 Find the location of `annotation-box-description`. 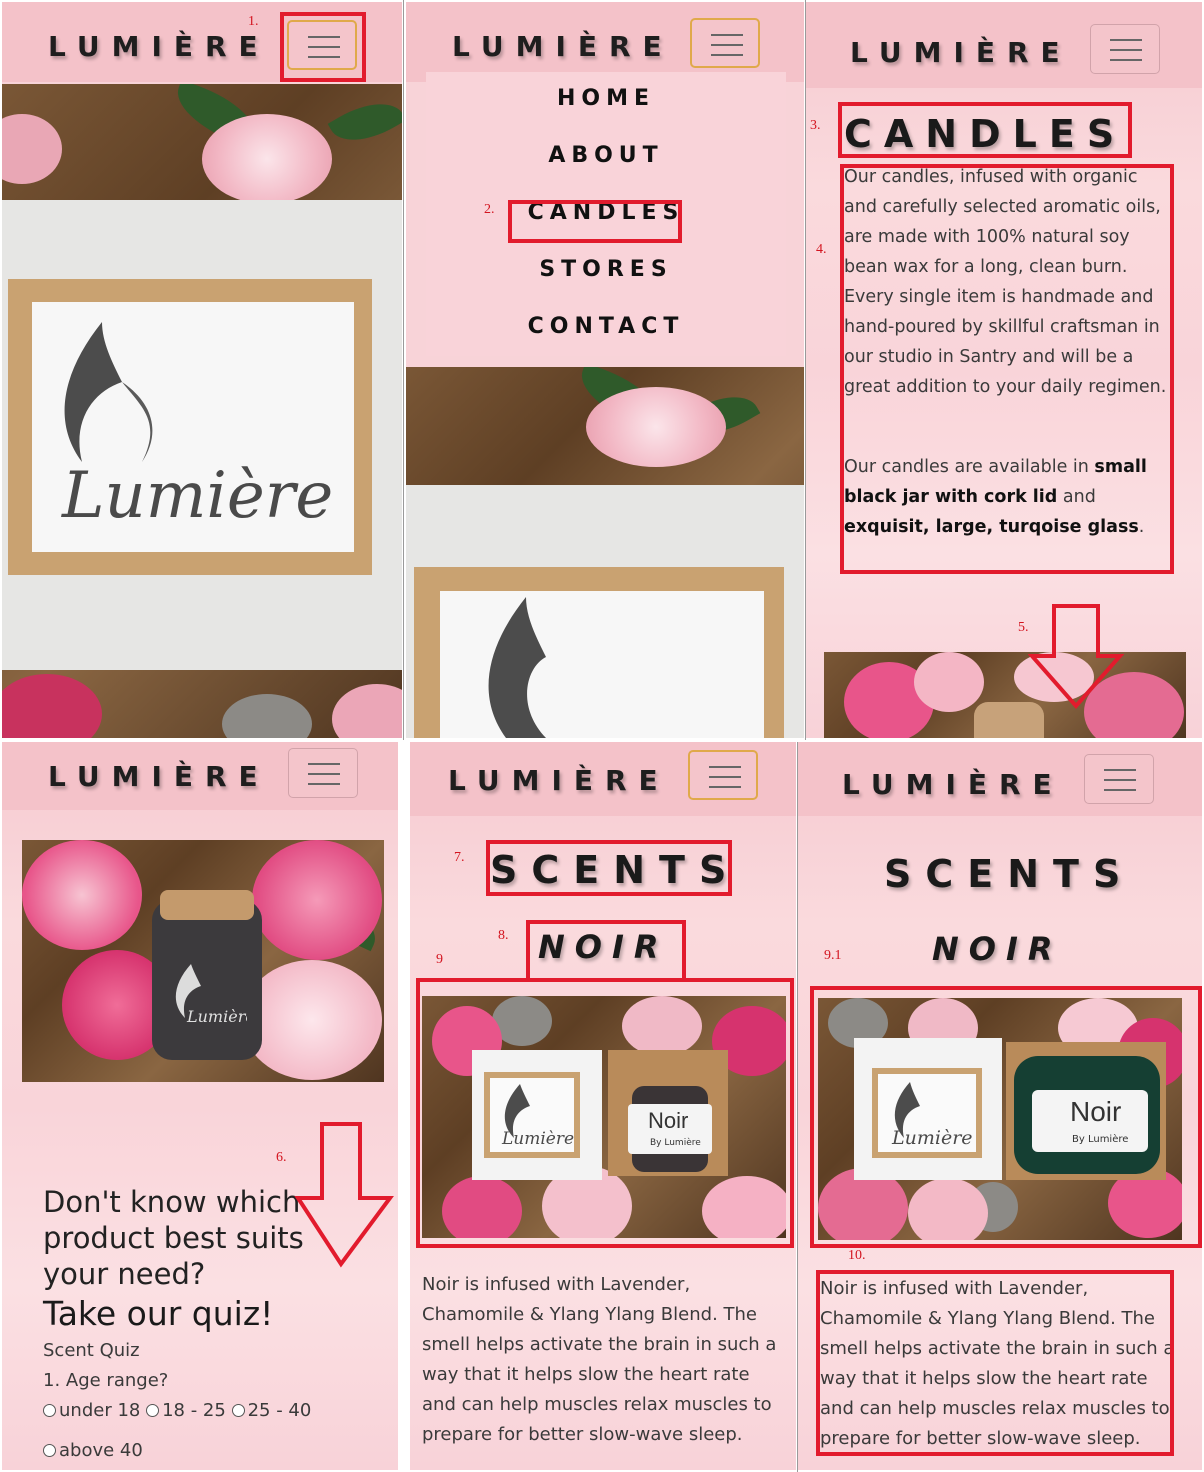

annotation-box-description is located at coordinates (1007, 369).